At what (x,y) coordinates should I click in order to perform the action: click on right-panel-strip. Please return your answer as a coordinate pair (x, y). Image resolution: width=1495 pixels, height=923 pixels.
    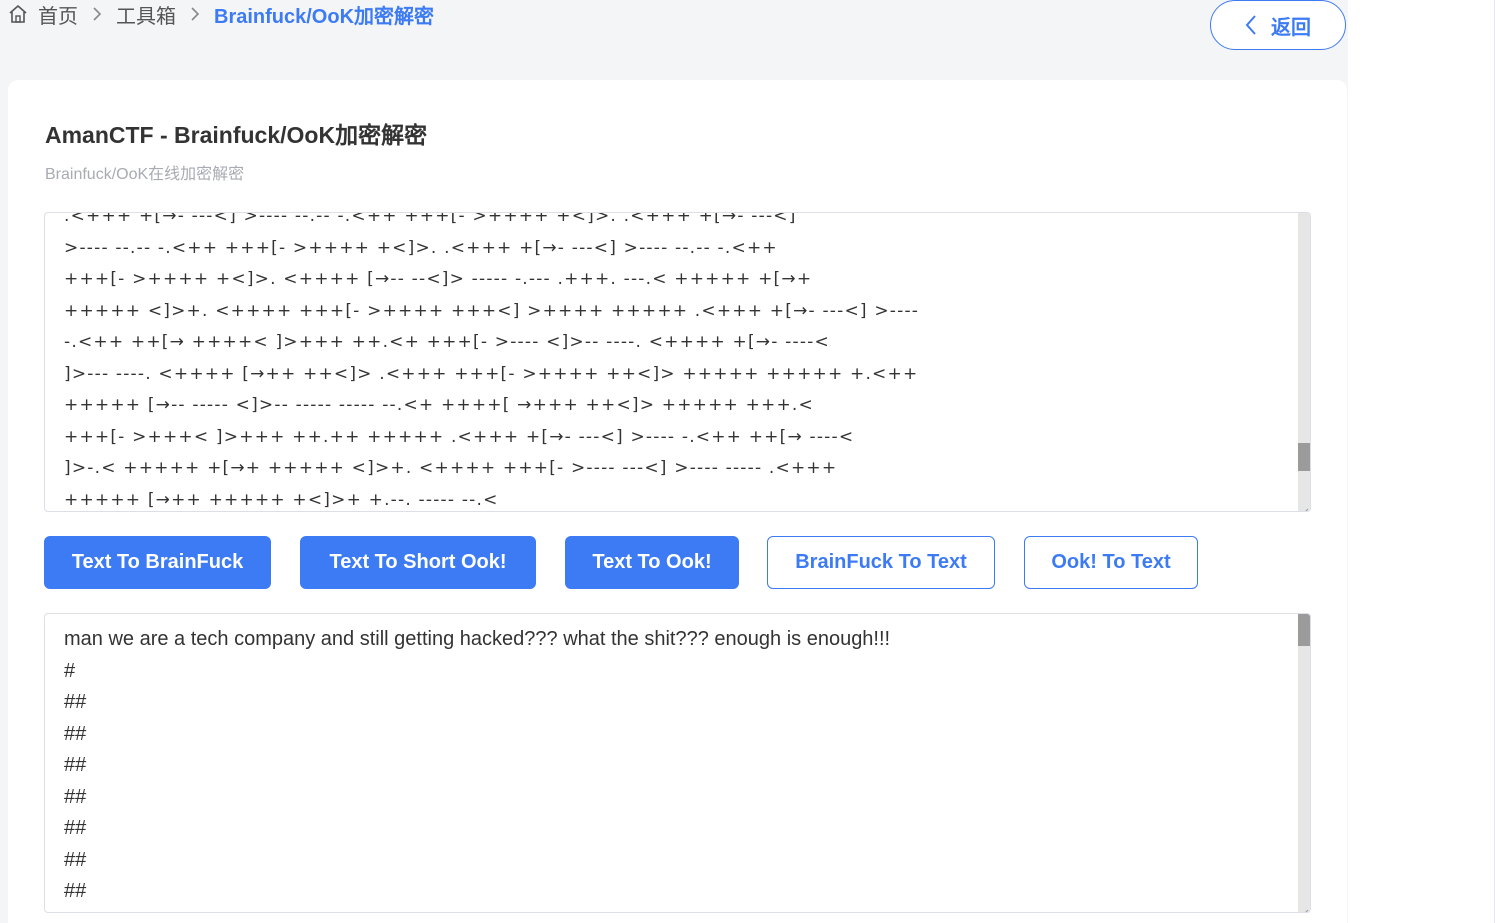
    Looking at the image, I should click on (1421, 461).